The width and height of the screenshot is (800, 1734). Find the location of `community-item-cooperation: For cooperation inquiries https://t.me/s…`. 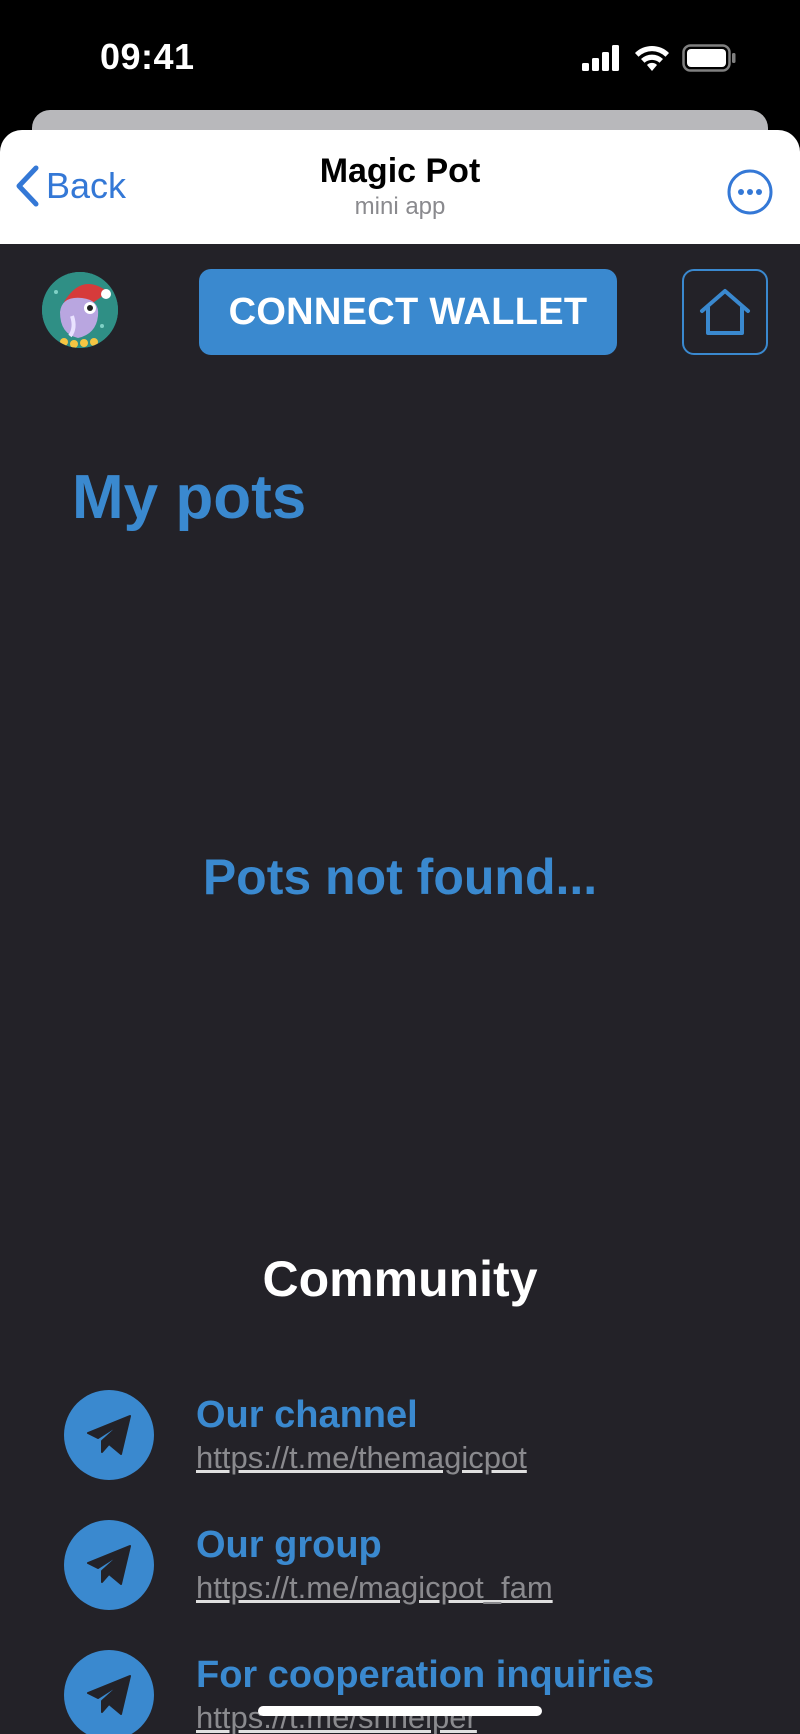

community-item-cooperation: For cooperation inquiries https://t.me/s… is located at coordinates (414, 1692).